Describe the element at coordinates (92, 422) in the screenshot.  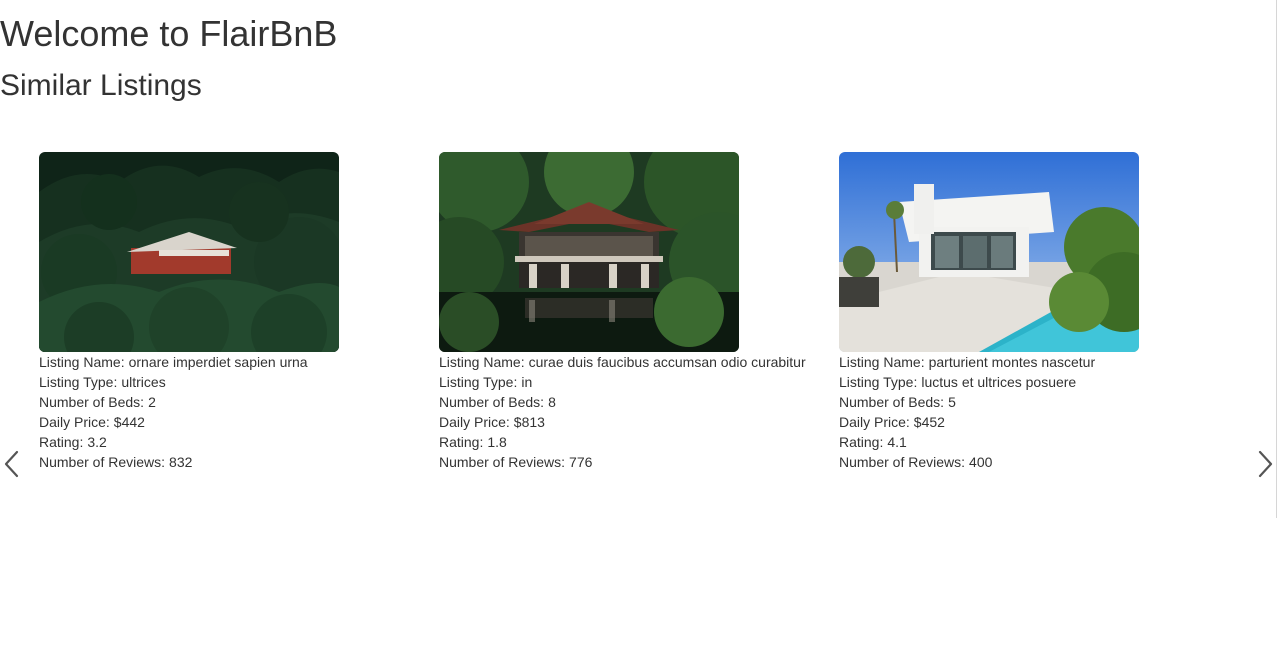
I see `listing-price: Daily Price: $442` at that location.